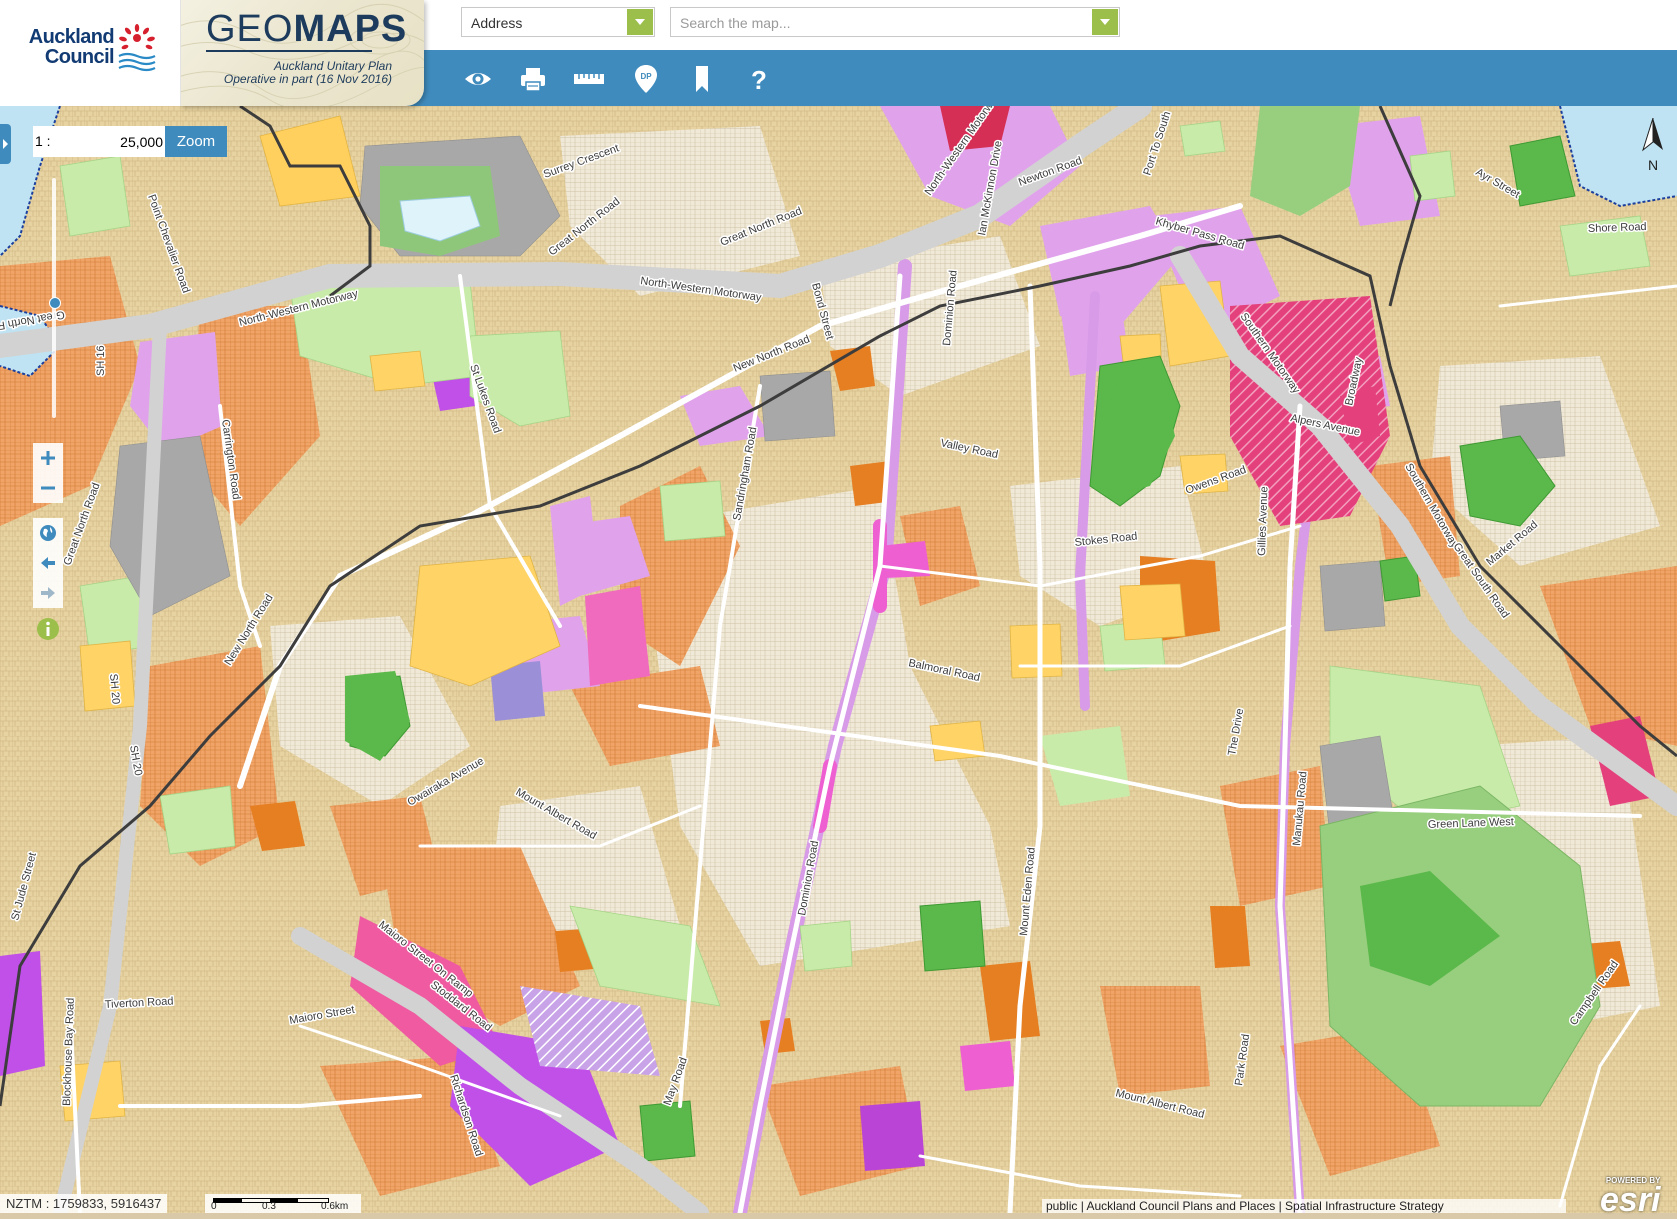 This screenshot has width=1677, height=1219. I want to click on esri-wordmark: esri, so click(1630, 1200).